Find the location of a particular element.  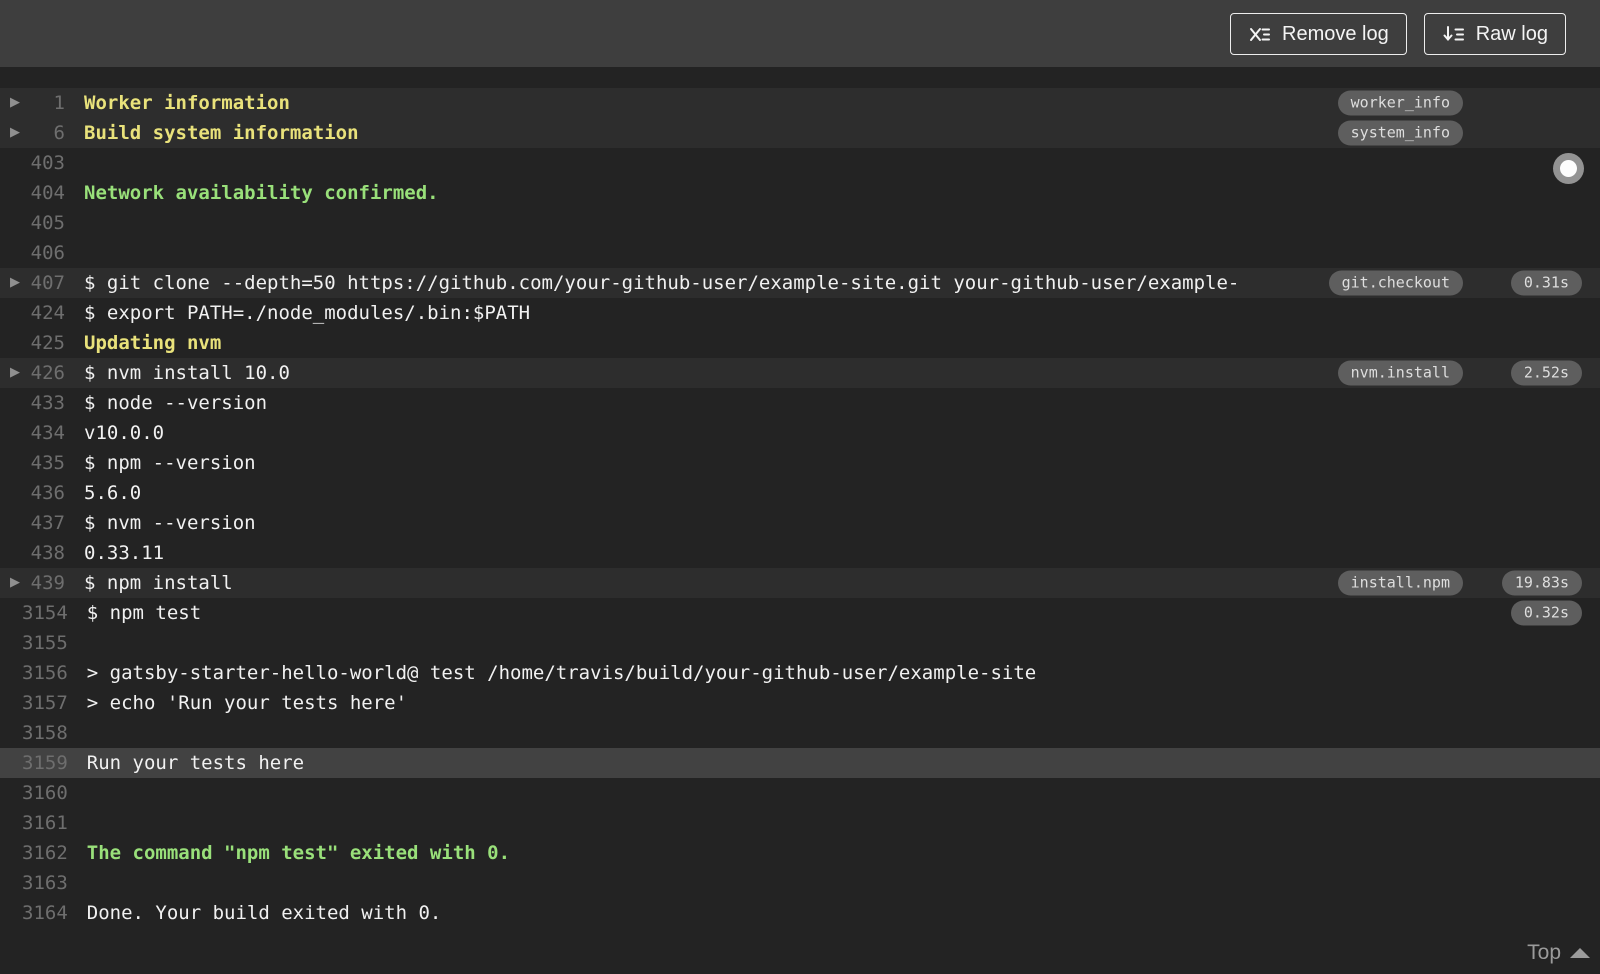

top-link: Top is located at coordinates (1558, 953).